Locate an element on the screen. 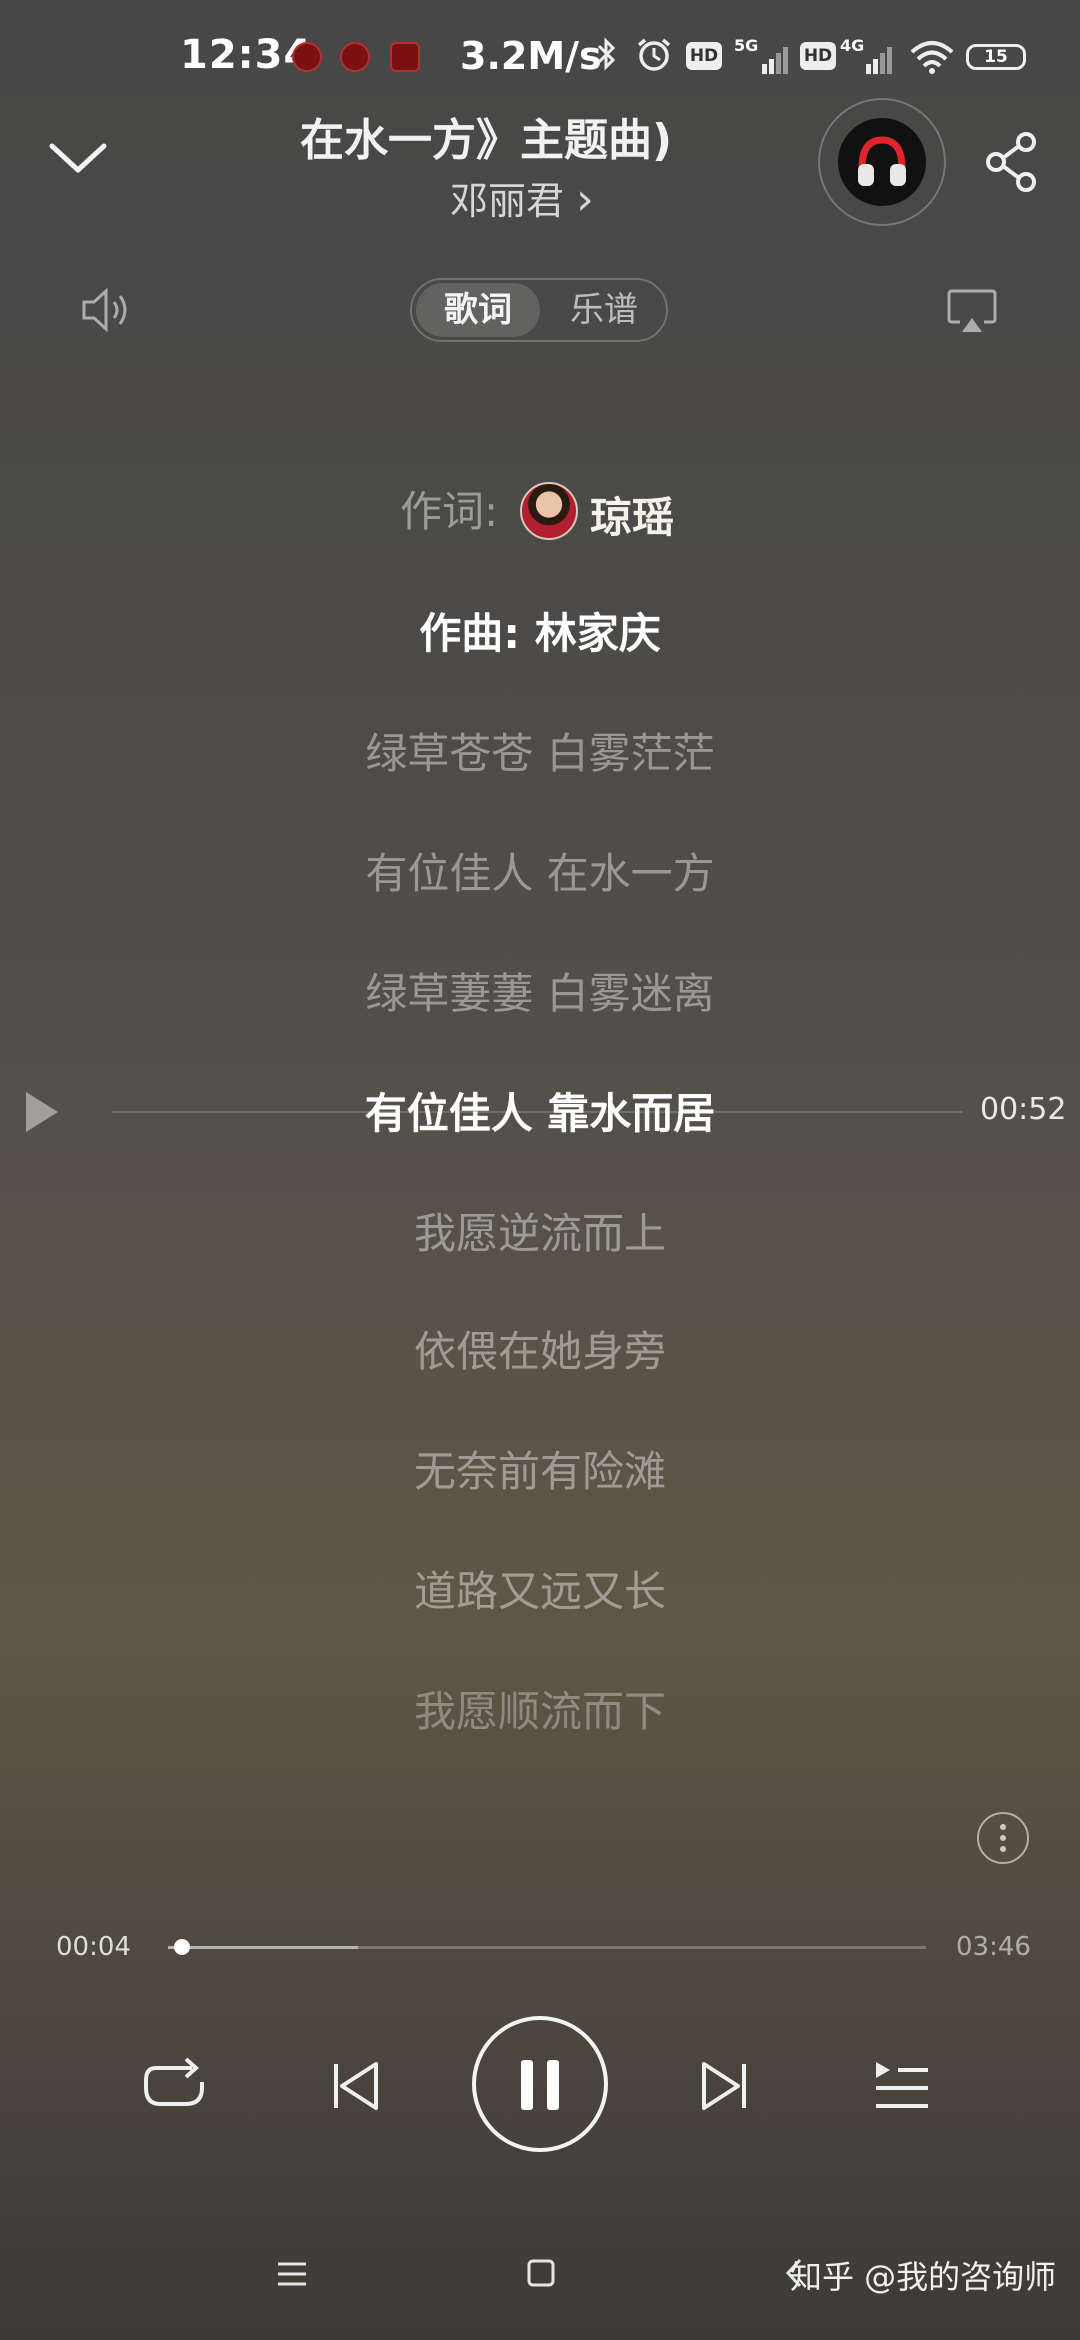 The image size is (1080, 2340). lyric-line: 我愿顺流而下 is located at coordinates (540, 1708).